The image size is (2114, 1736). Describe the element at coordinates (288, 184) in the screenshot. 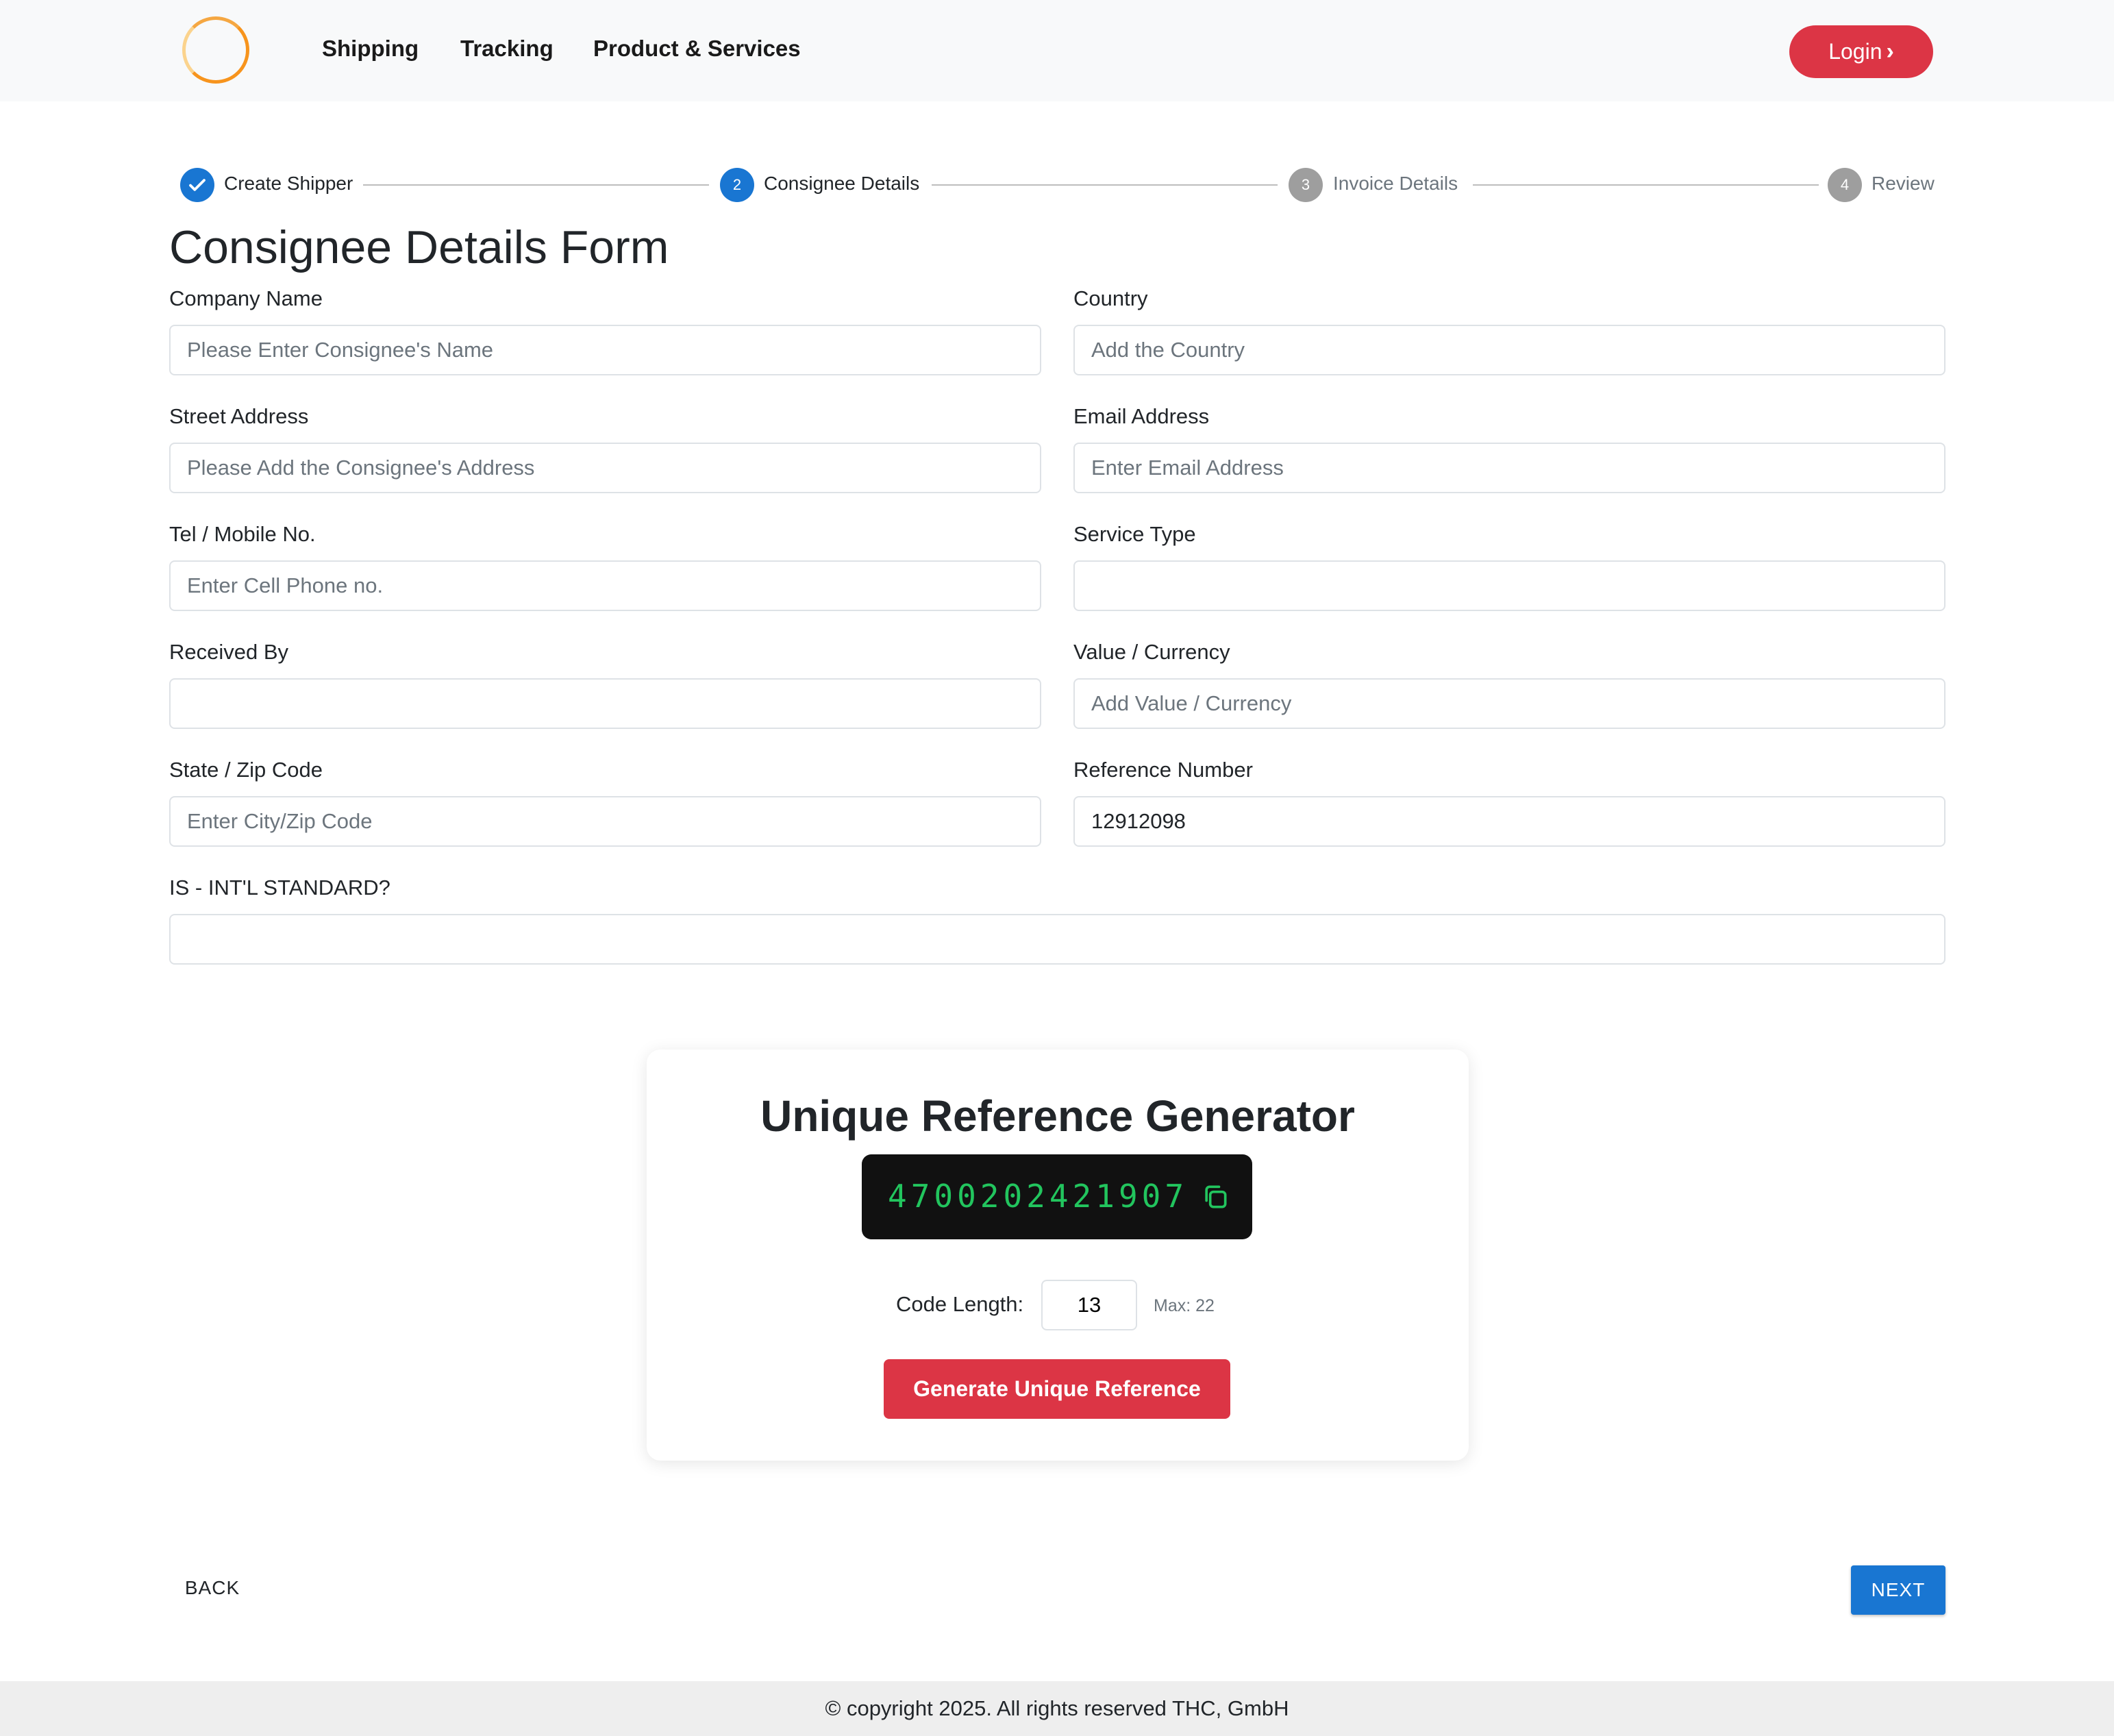

I see `step-label-create-shipper: Create Shipper` at that location.